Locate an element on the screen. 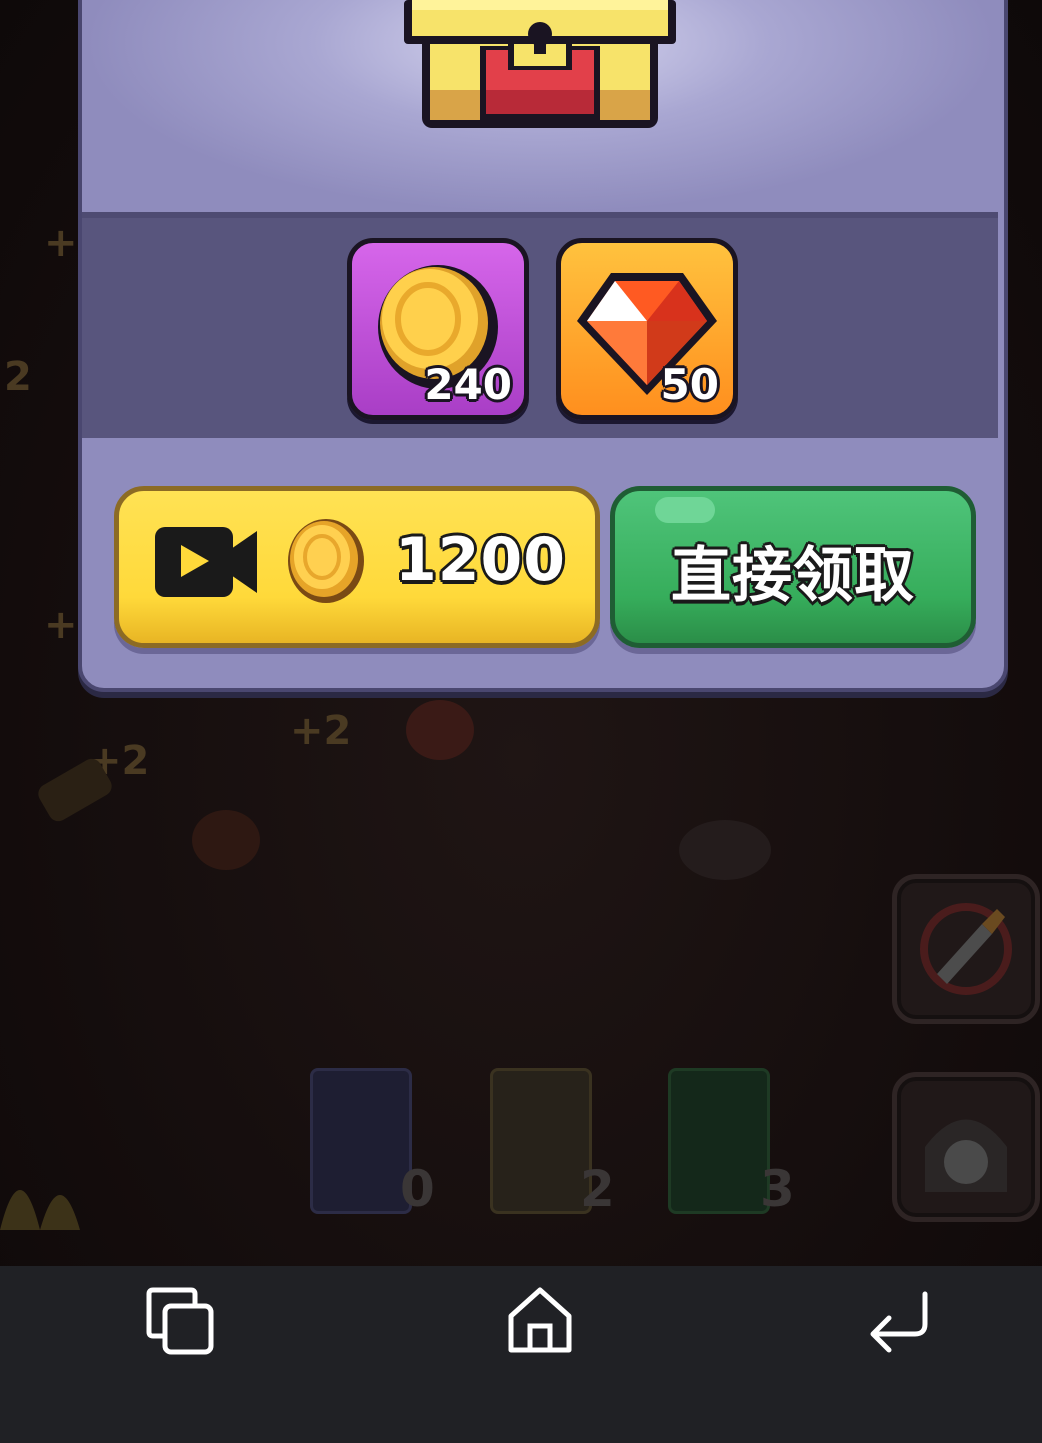  reward-item-gems: 50 is located at coordinates (647, 329).